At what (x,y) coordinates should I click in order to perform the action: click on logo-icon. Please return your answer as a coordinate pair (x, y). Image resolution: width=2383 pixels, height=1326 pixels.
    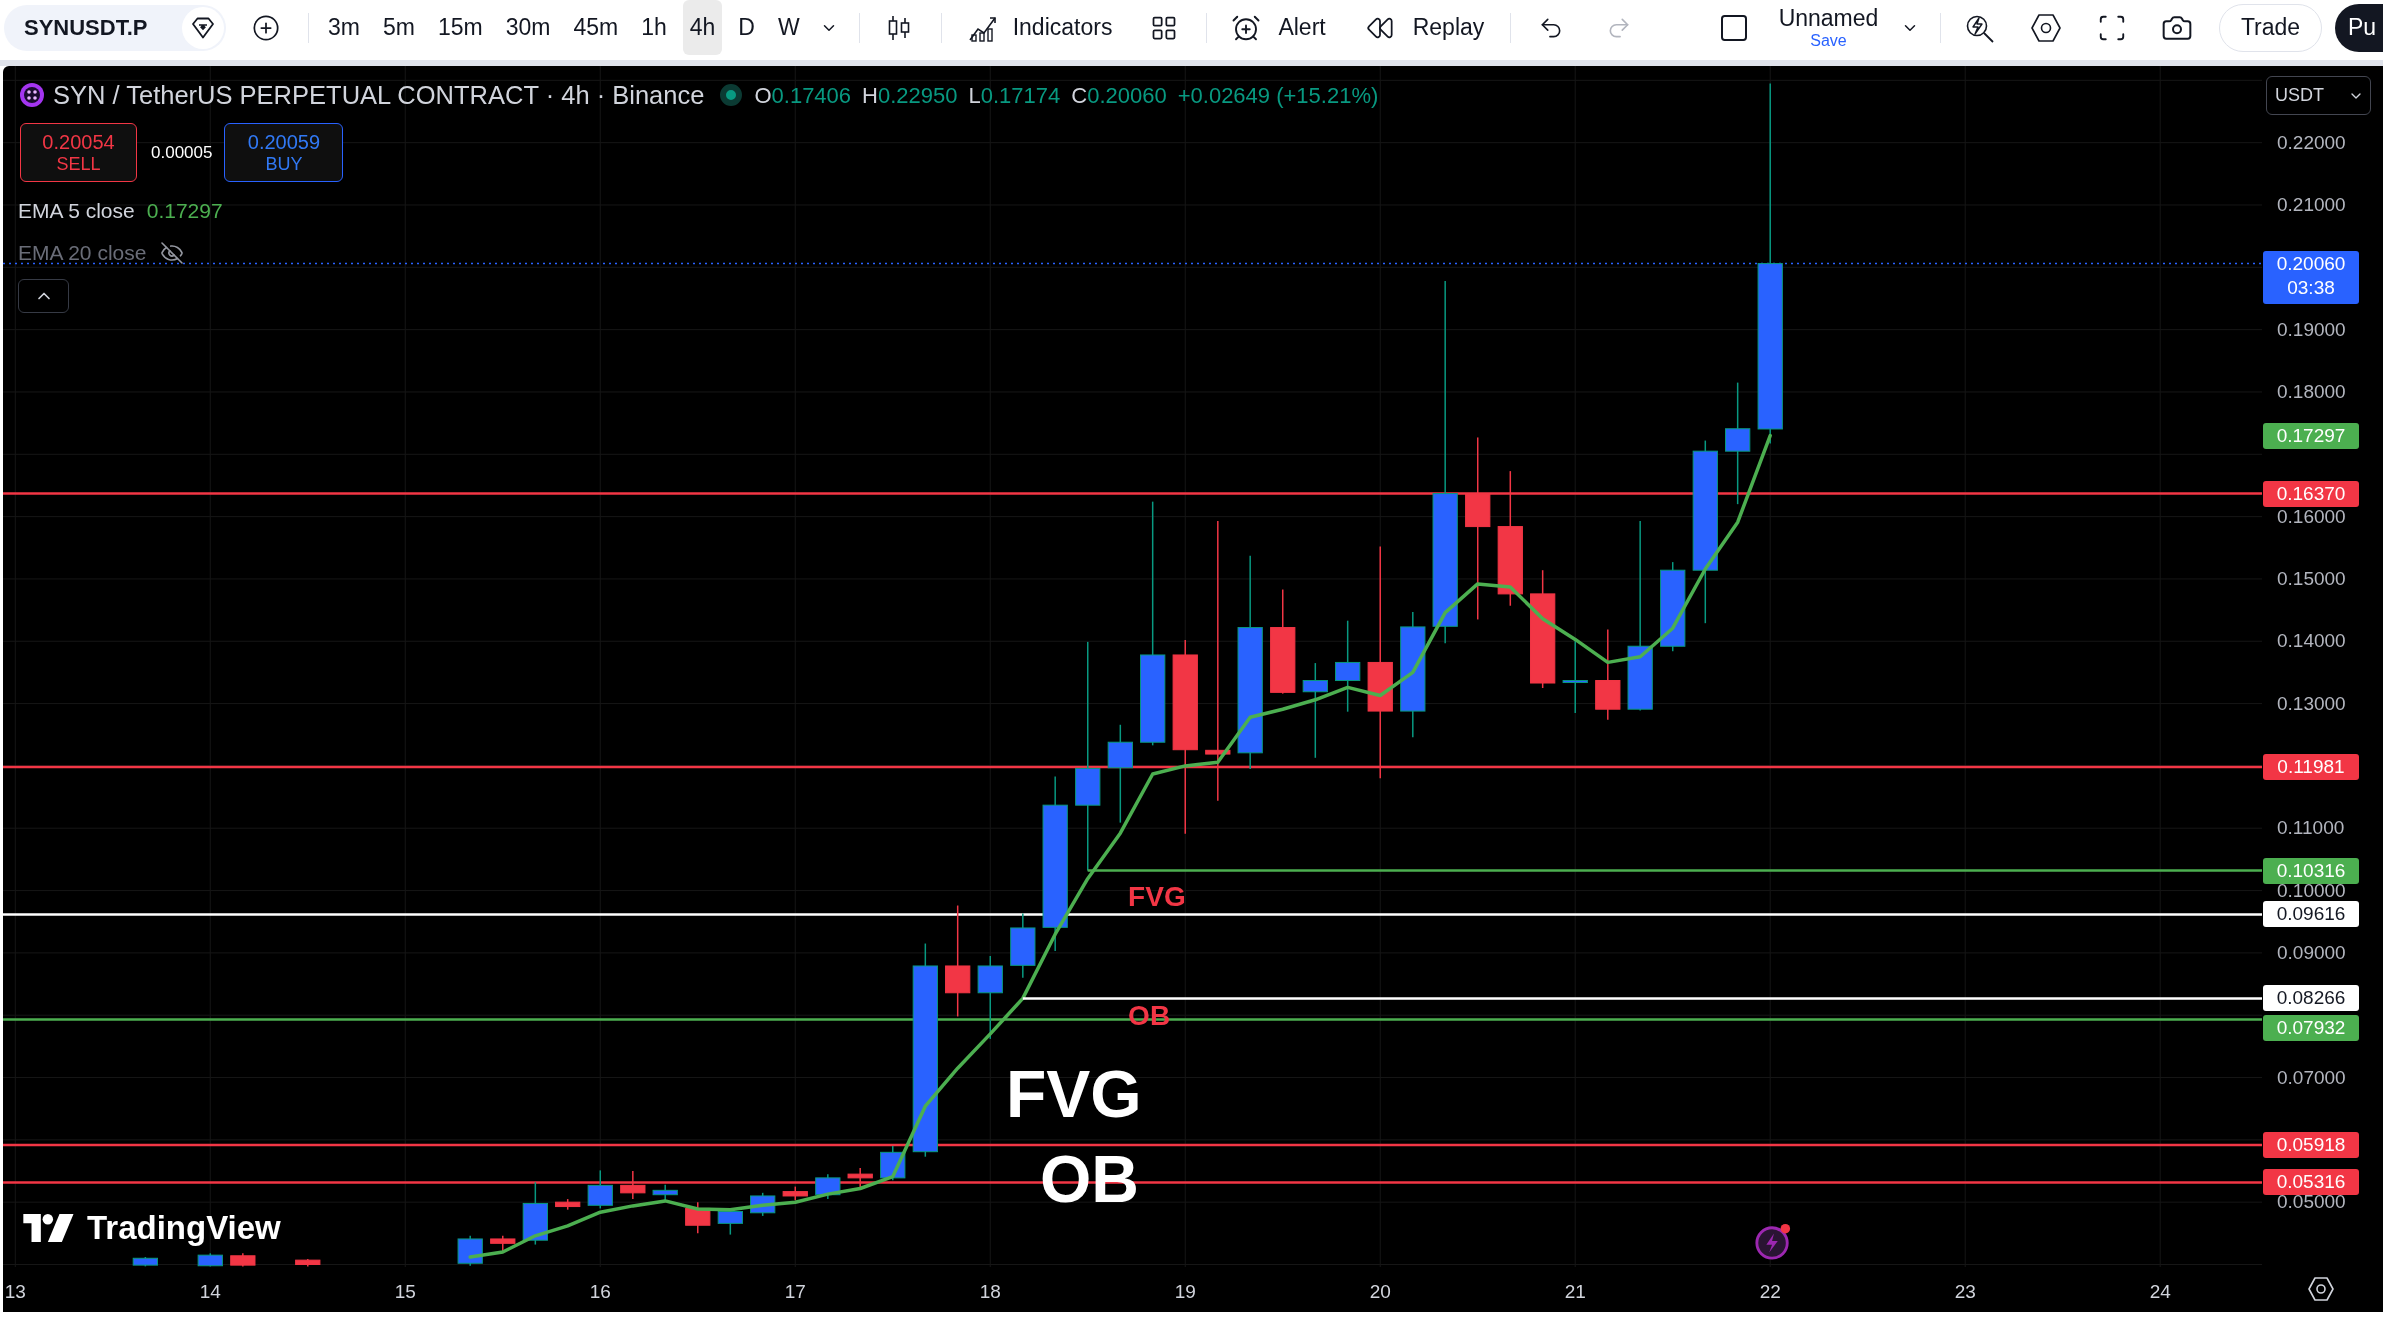
    Looking at the image, I should click on (49, 1227).